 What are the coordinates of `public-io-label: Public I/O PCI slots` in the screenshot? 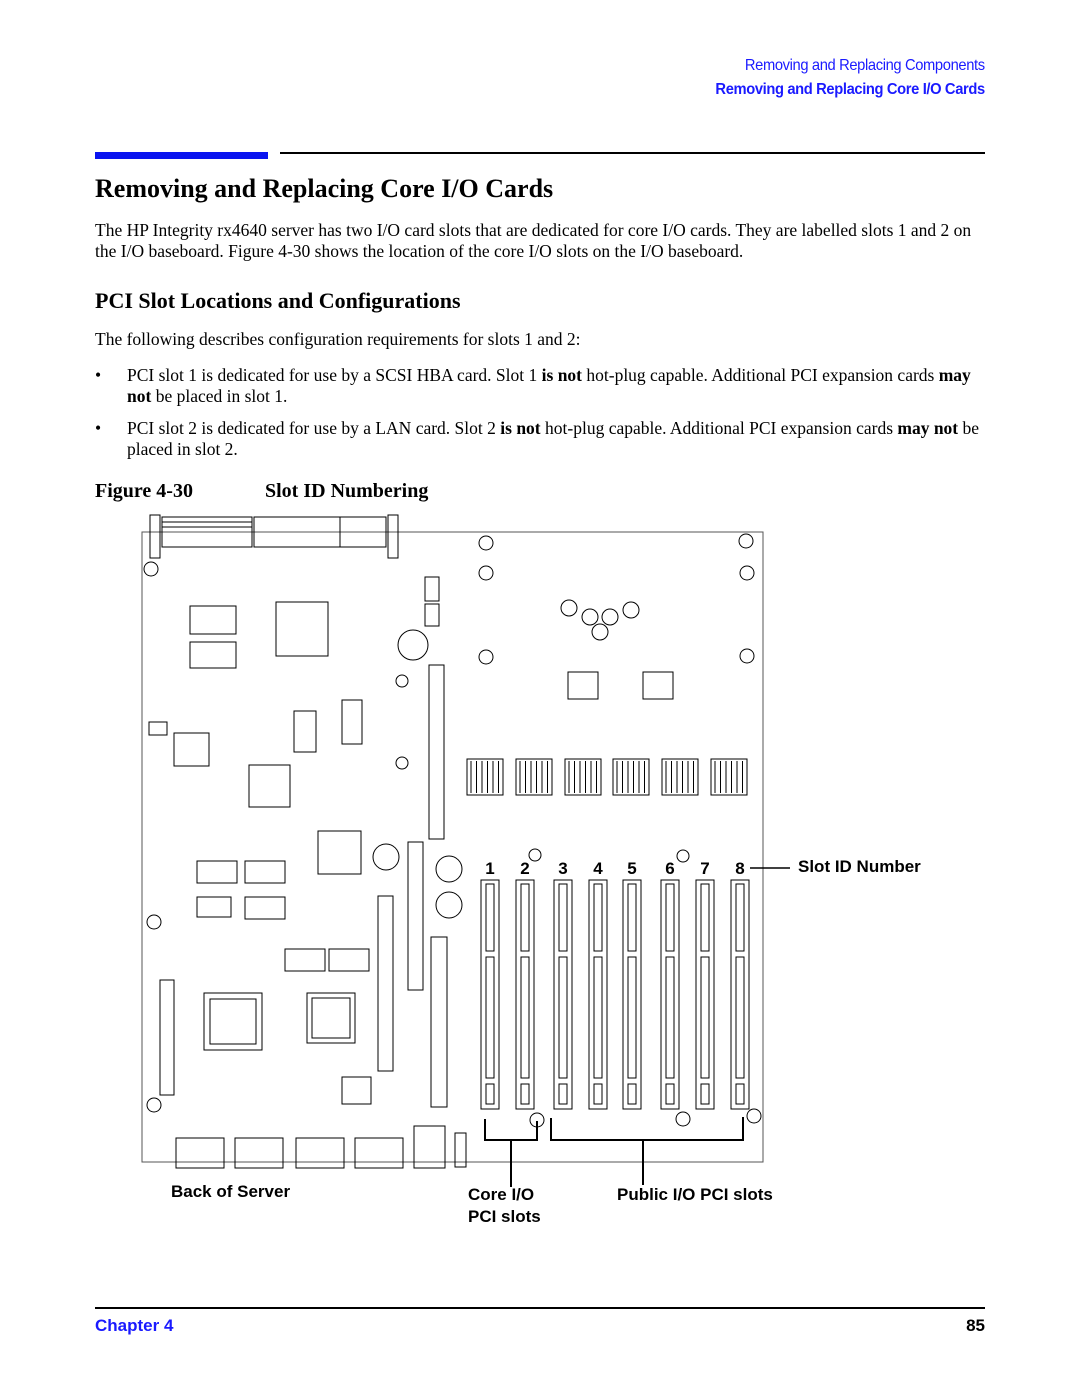 It's located at (695, 1194).